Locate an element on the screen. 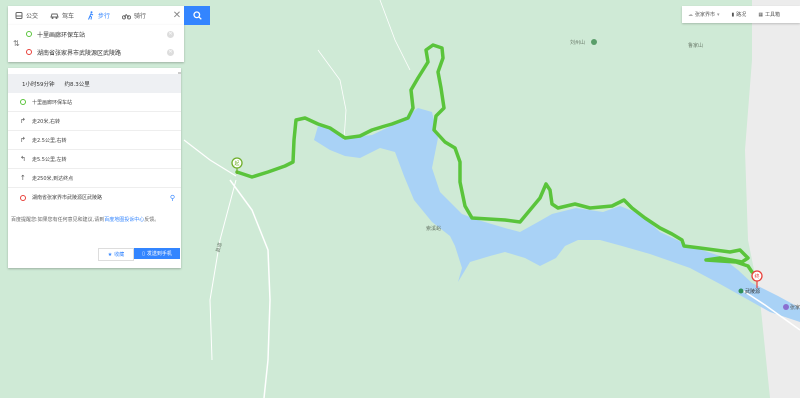 The height and width of the screenshot is (398, 800). start-input: 十里画廊环保车站 ✕ is located at coordinates (100, 34).